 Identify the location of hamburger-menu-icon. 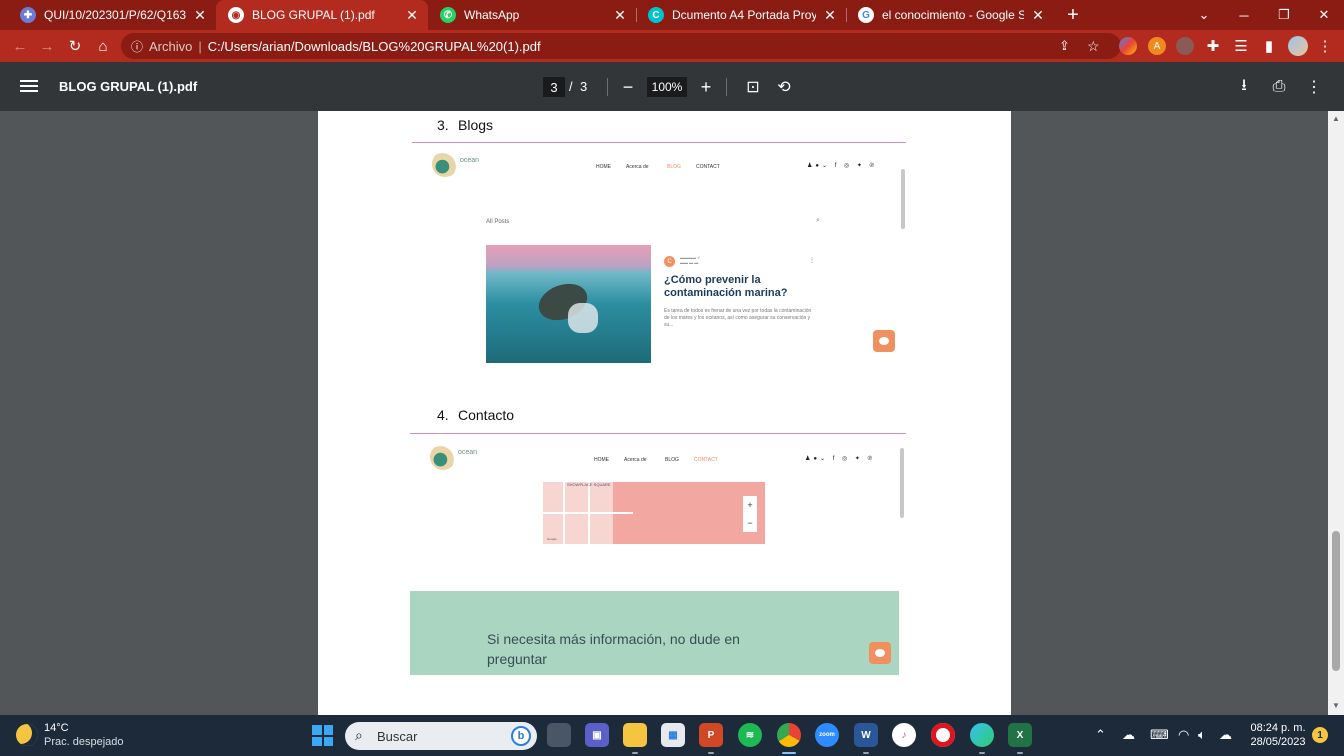
(29, 86).